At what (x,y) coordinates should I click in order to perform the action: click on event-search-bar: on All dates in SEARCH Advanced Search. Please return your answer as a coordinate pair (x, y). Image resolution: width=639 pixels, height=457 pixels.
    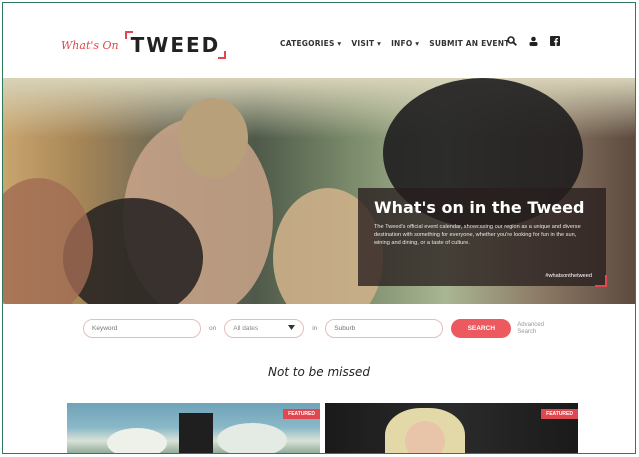
    Looking at the image, I should click on (320, 328).